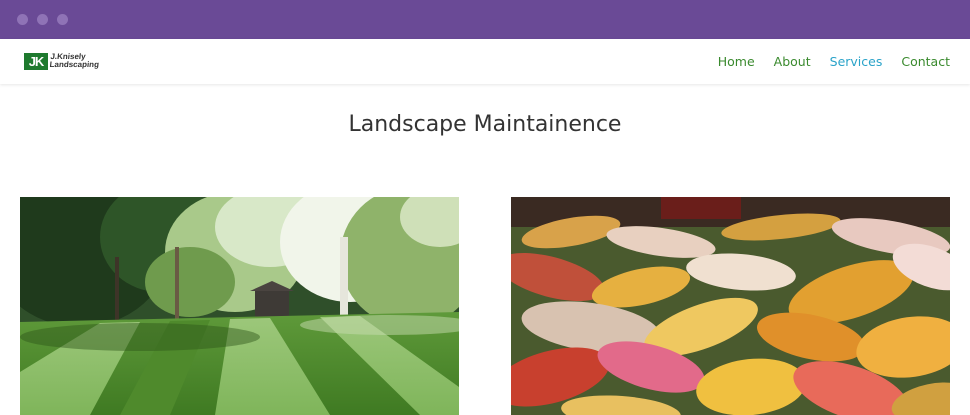 The height and width of the screenshot is (415, 970). I want to click on logo-text: J.Knisely Landscaping, so click(74, 60).